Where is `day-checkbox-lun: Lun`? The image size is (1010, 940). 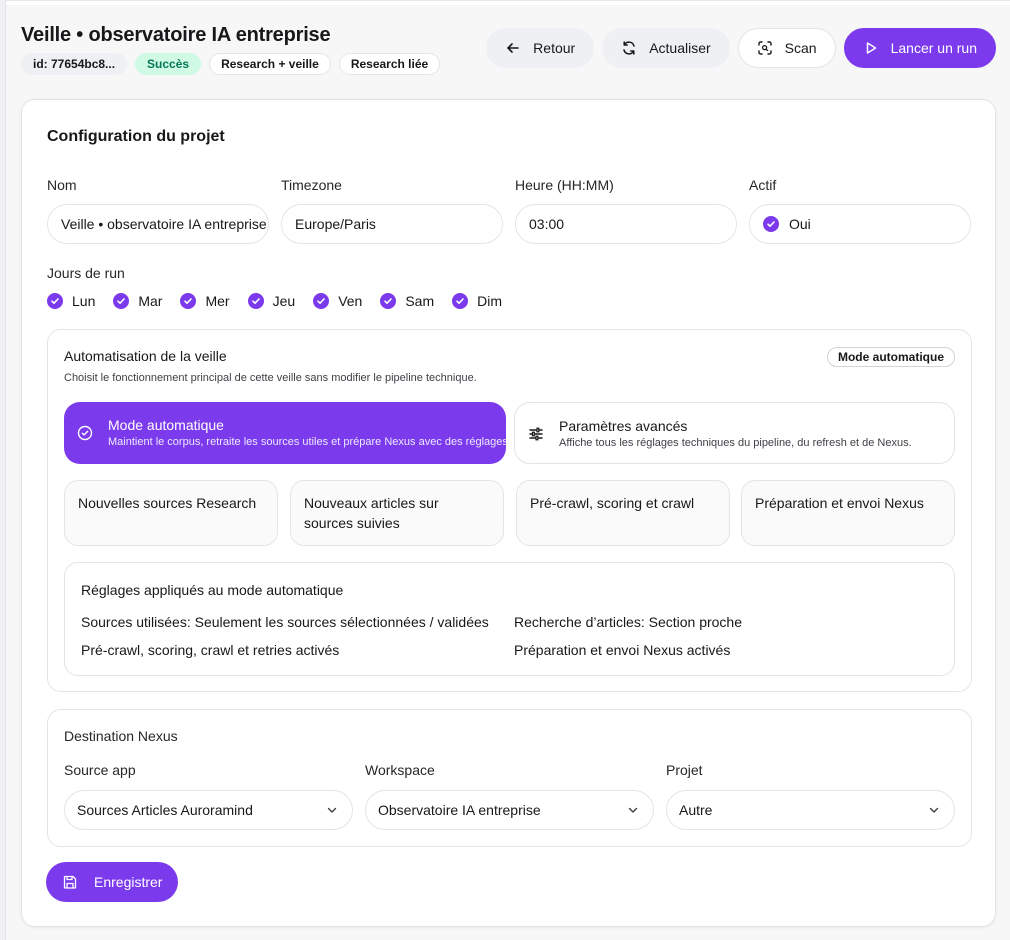
day-checkbox-lun: Lun is located at coordinates (71, 301).